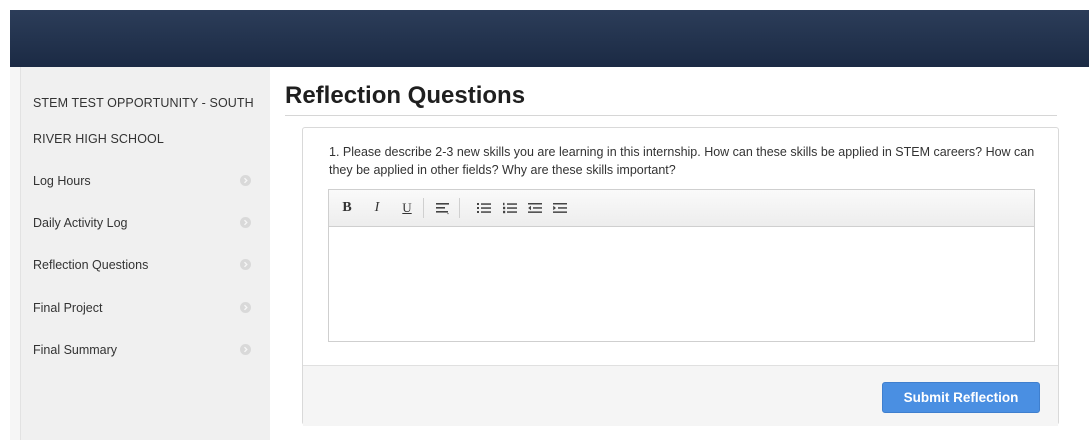 The width and height of the screenshot is (1089, 440). What do you see at coordinates (443, 208) in the screenshot?
I see `align-left-icon` at bounding box center [443, 208].